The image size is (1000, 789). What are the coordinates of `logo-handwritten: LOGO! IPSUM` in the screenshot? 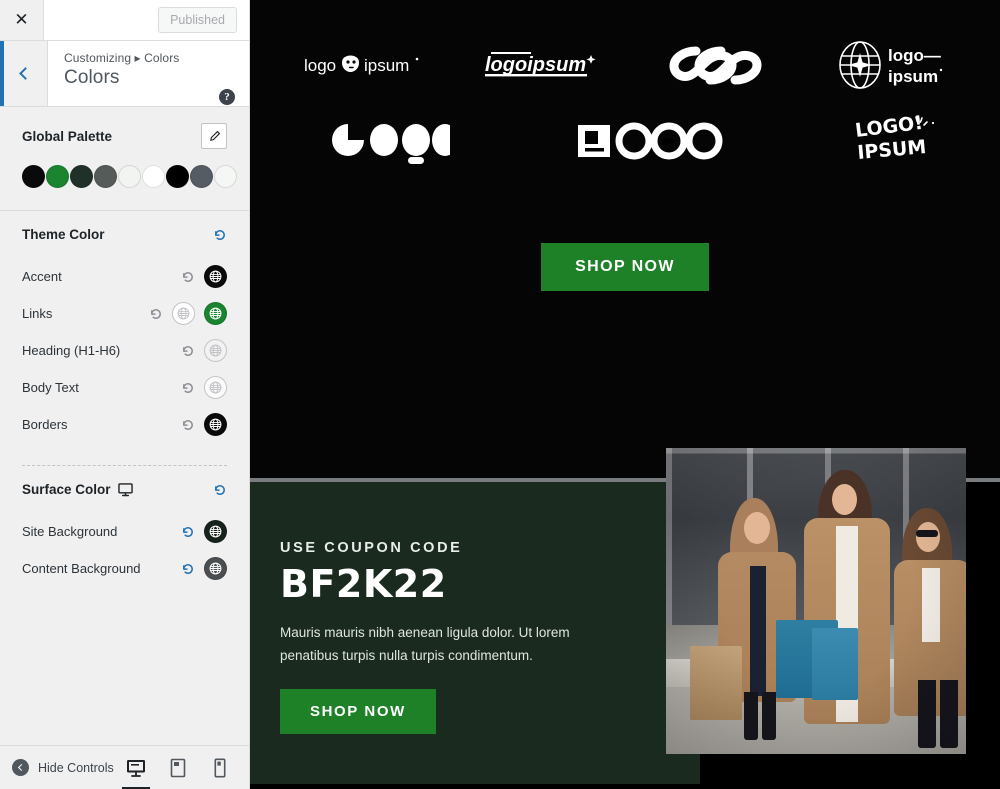 It's located at (897, 141).